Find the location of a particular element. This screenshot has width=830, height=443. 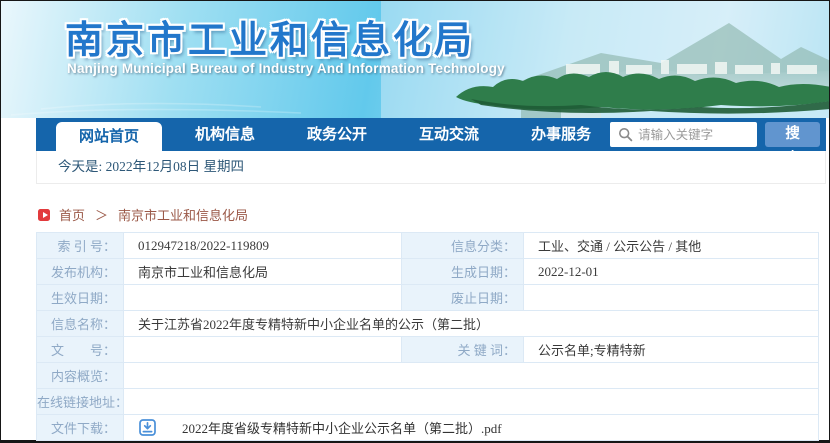

info-category-value: 工业、交通 / 公示公告 / 其他 is located at coordinates (671, 245).